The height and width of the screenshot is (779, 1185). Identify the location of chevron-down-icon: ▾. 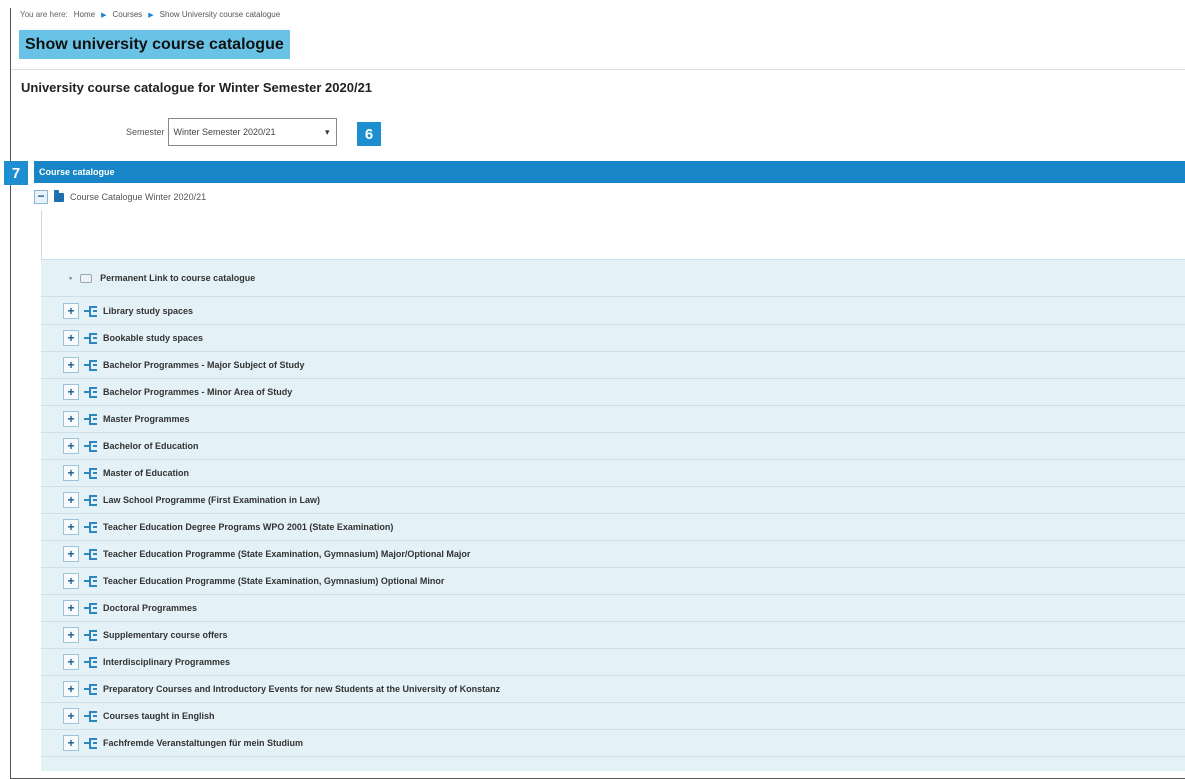
(327, 131).